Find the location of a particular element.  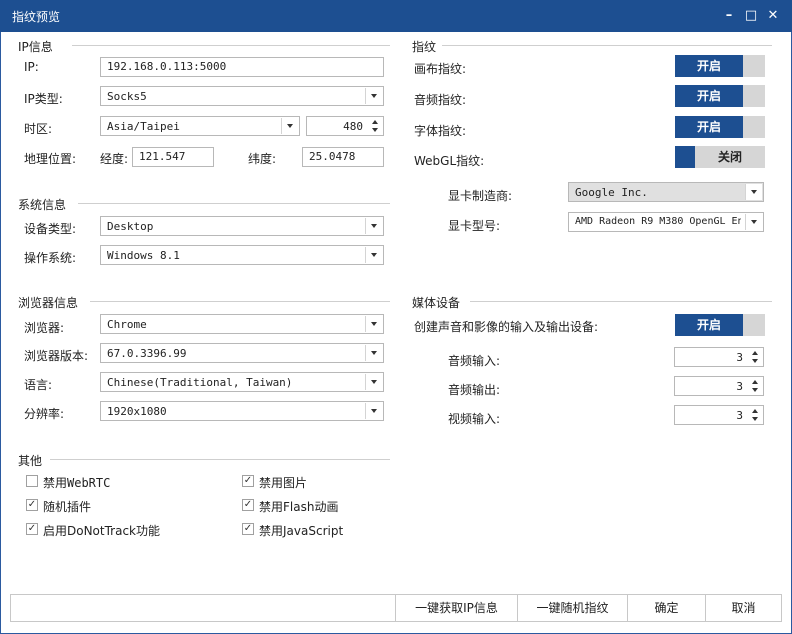

video-input-value: 3 is located at coordinates (739, 415).